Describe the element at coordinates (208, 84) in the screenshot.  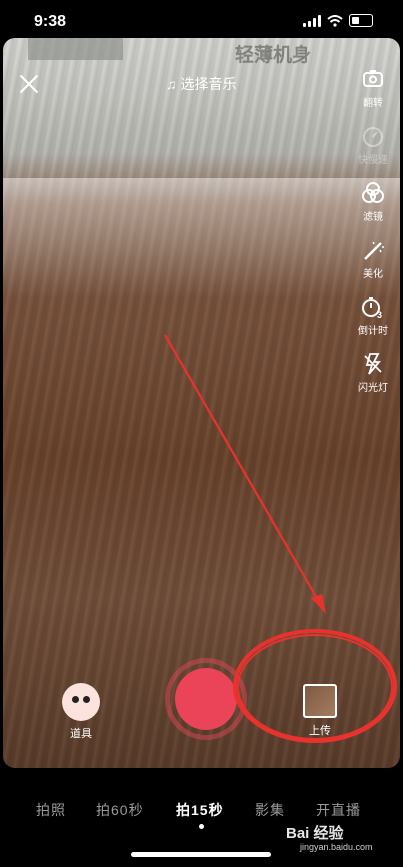
I see `select-music-label: 选择音乐` at that location.